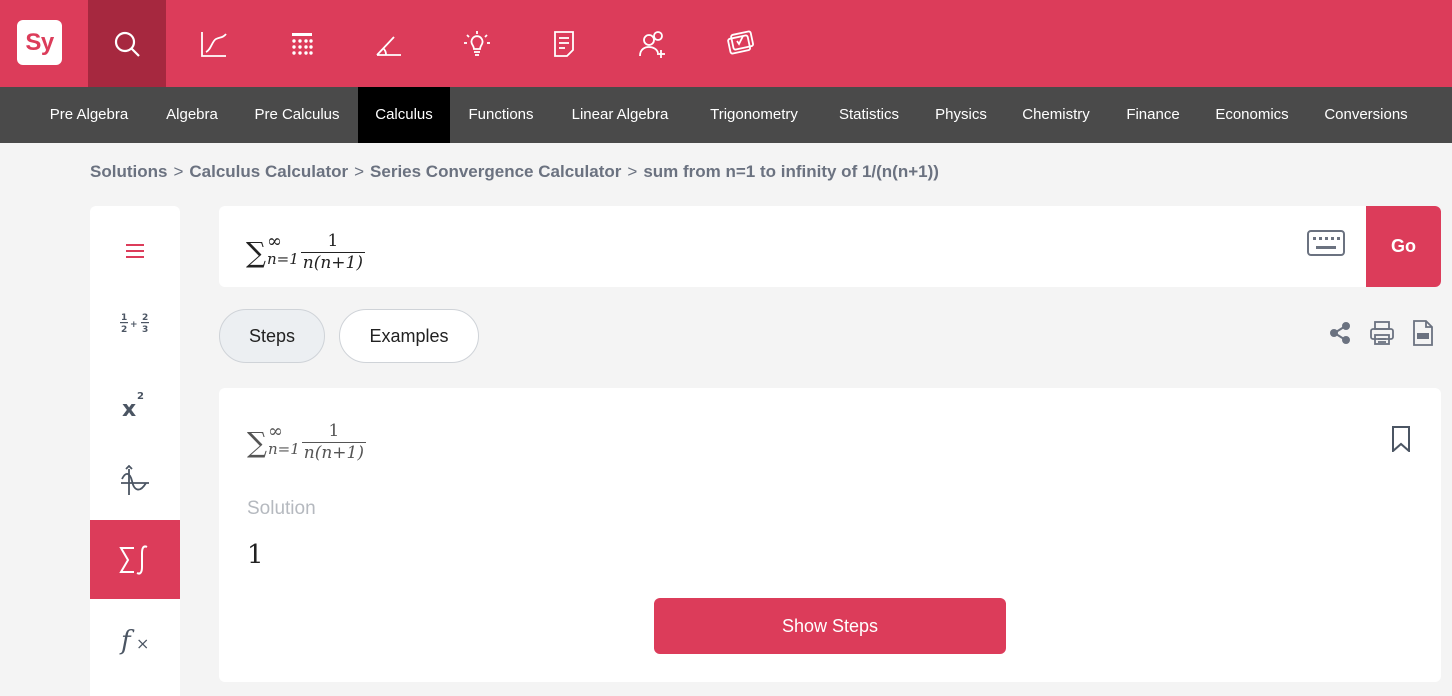 The image size is (1452, 696). I want to click on keyboard-icon, so click(1326, 243).